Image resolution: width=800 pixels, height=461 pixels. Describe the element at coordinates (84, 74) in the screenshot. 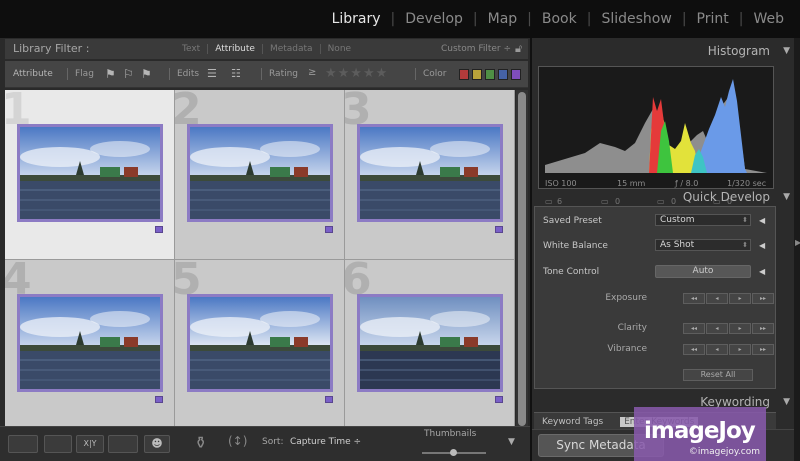

I see `flag-label: Flag` at that location.